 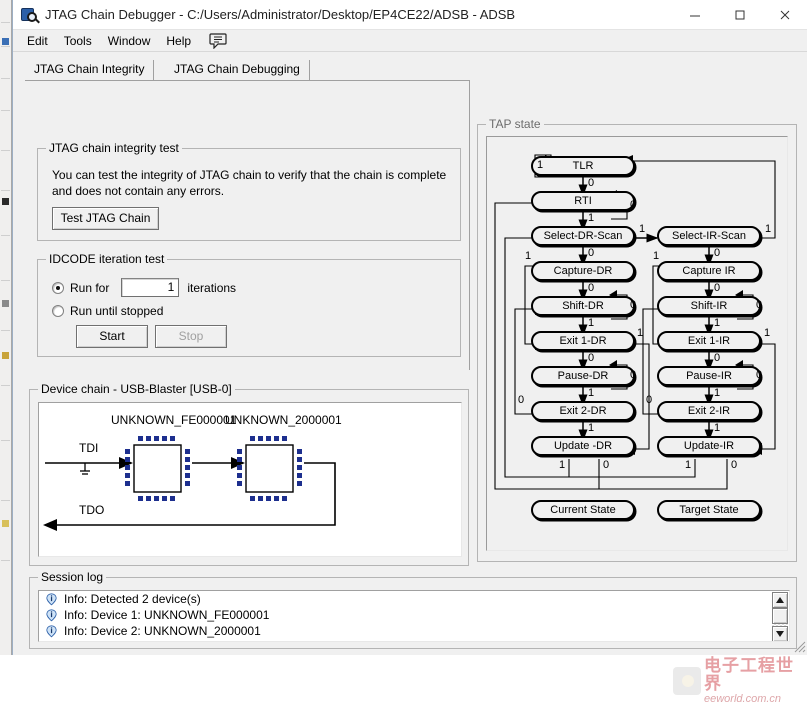 I want to click on tap-node-exit-2-dr: Exit 2-DR, so click(x=583, y=411).